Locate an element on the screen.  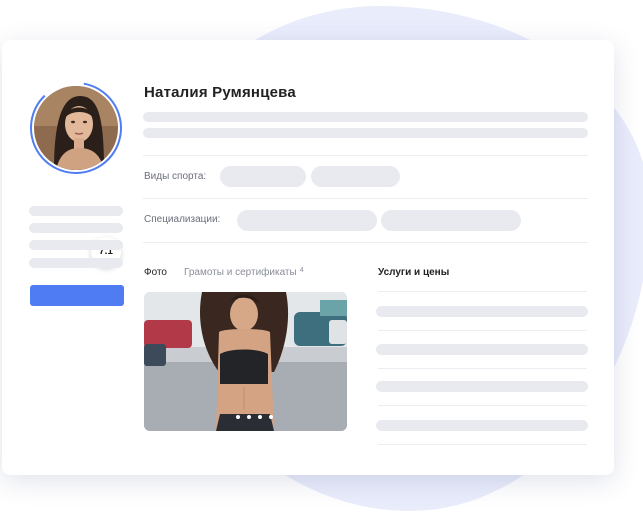
gallery-pagination is located at coordinates (256, 418).